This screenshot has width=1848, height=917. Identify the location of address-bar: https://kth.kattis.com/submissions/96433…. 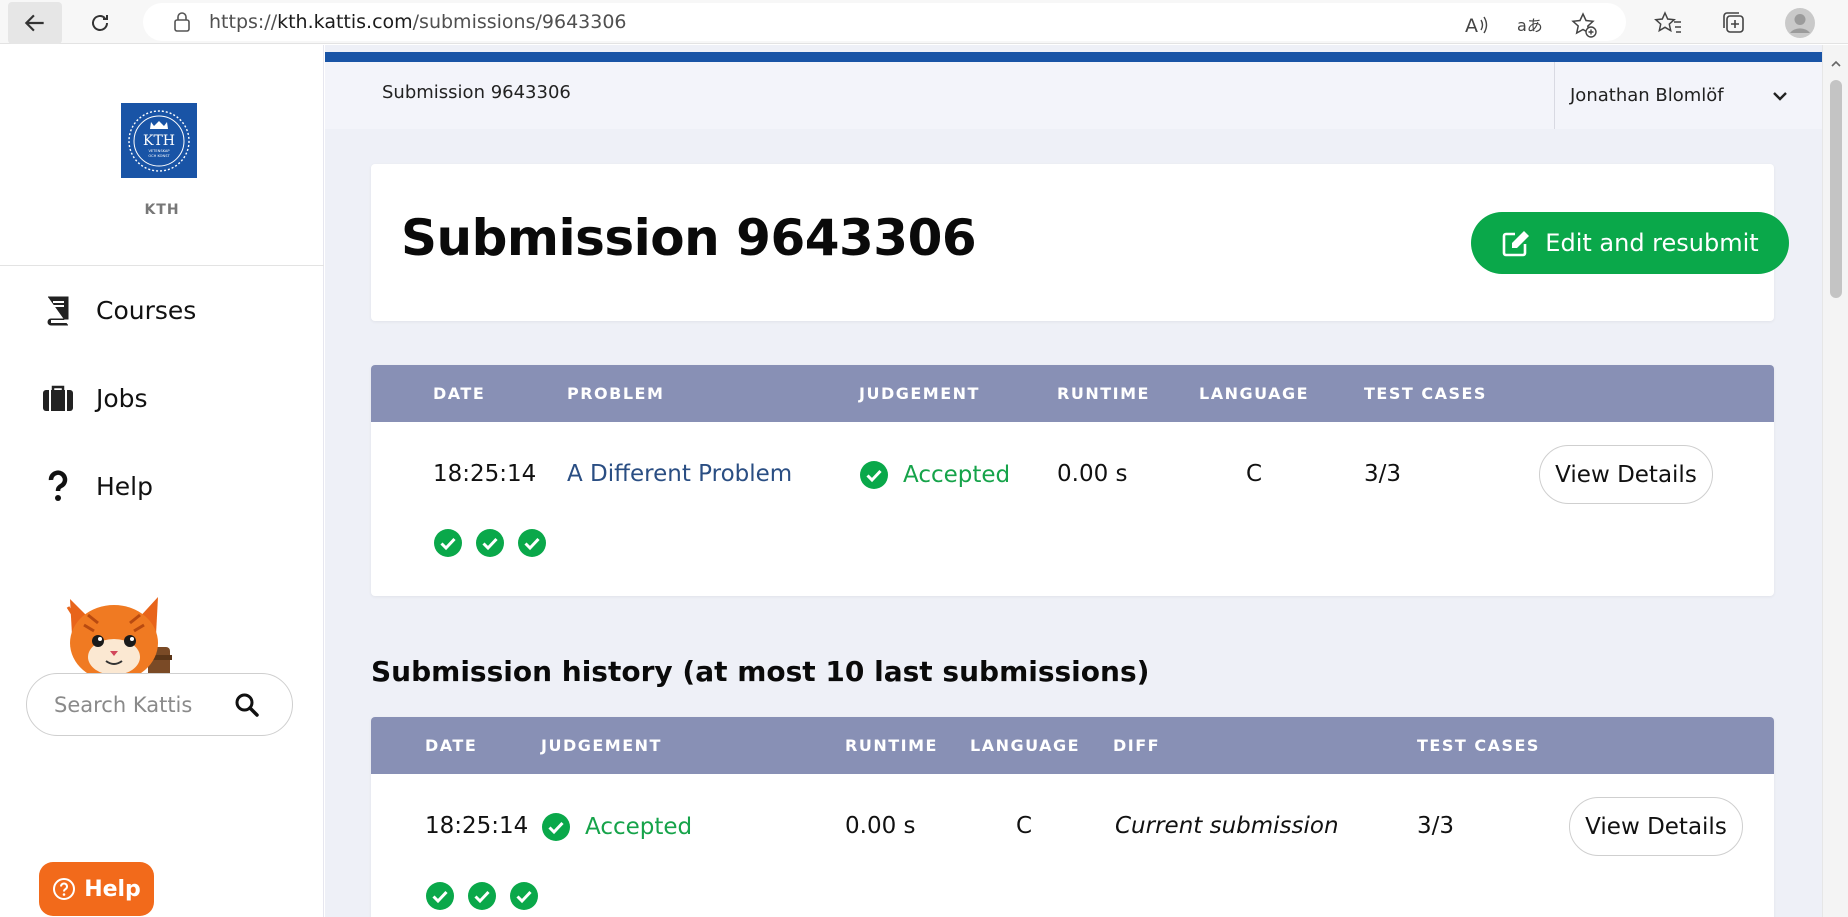
(884, 22).